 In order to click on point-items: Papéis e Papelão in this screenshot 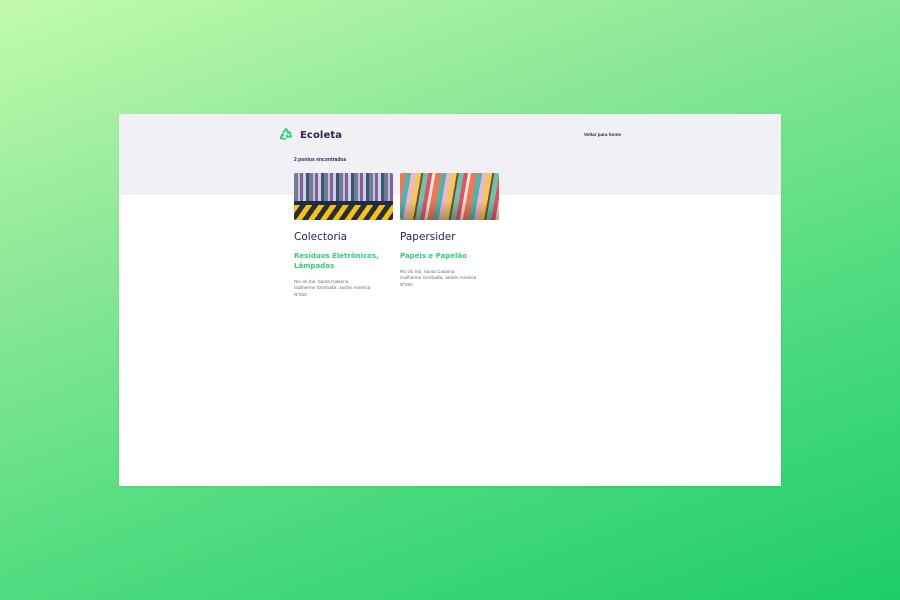, I will do `click(433, 256)`.